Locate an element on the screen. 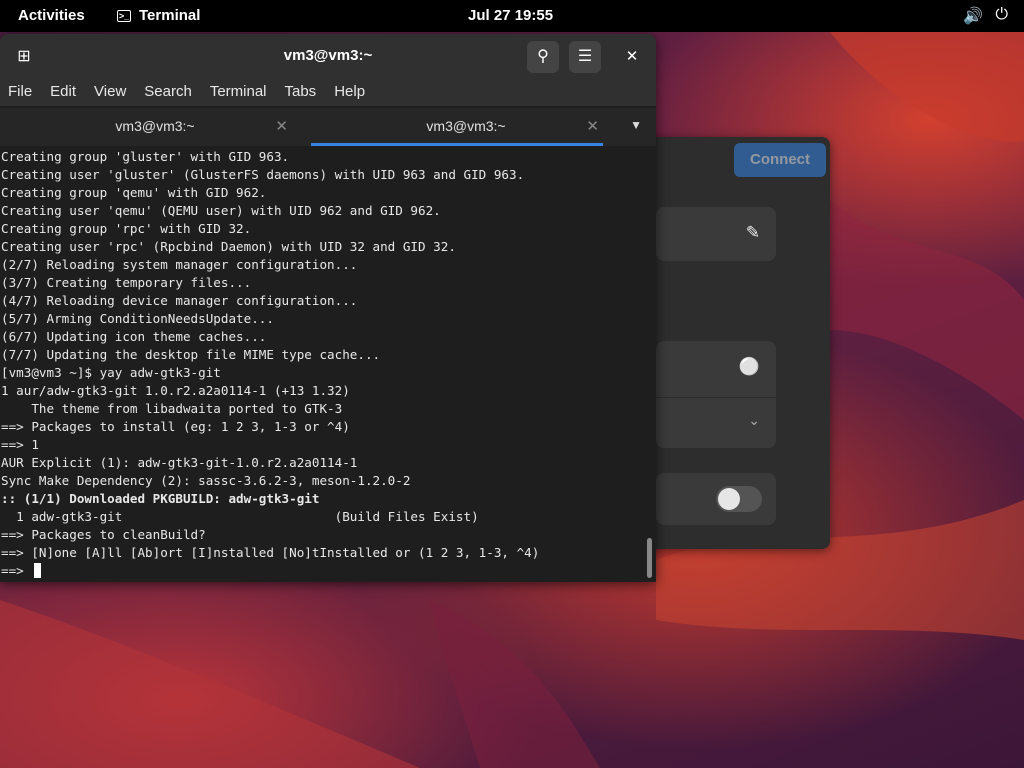 Image resolution: width=1024 pixels, height=768 pixels. menu-file: File is located at coordinates (21, 93).